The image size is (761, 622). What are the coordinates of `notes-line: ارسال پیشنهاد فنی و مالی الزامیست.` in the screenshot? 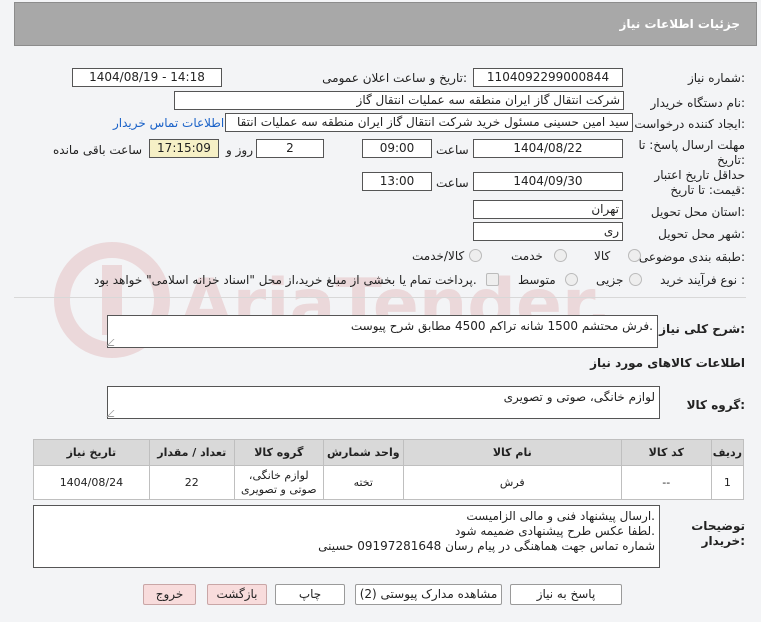 It's located at (560, 516).